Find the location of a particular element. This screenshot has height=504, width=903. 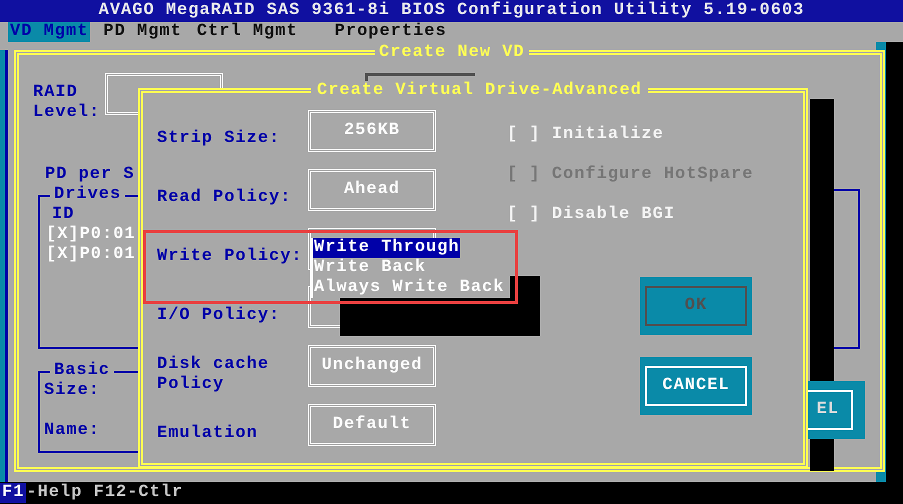

field-label: I/O Policy: is located at coordinates (219, 316).